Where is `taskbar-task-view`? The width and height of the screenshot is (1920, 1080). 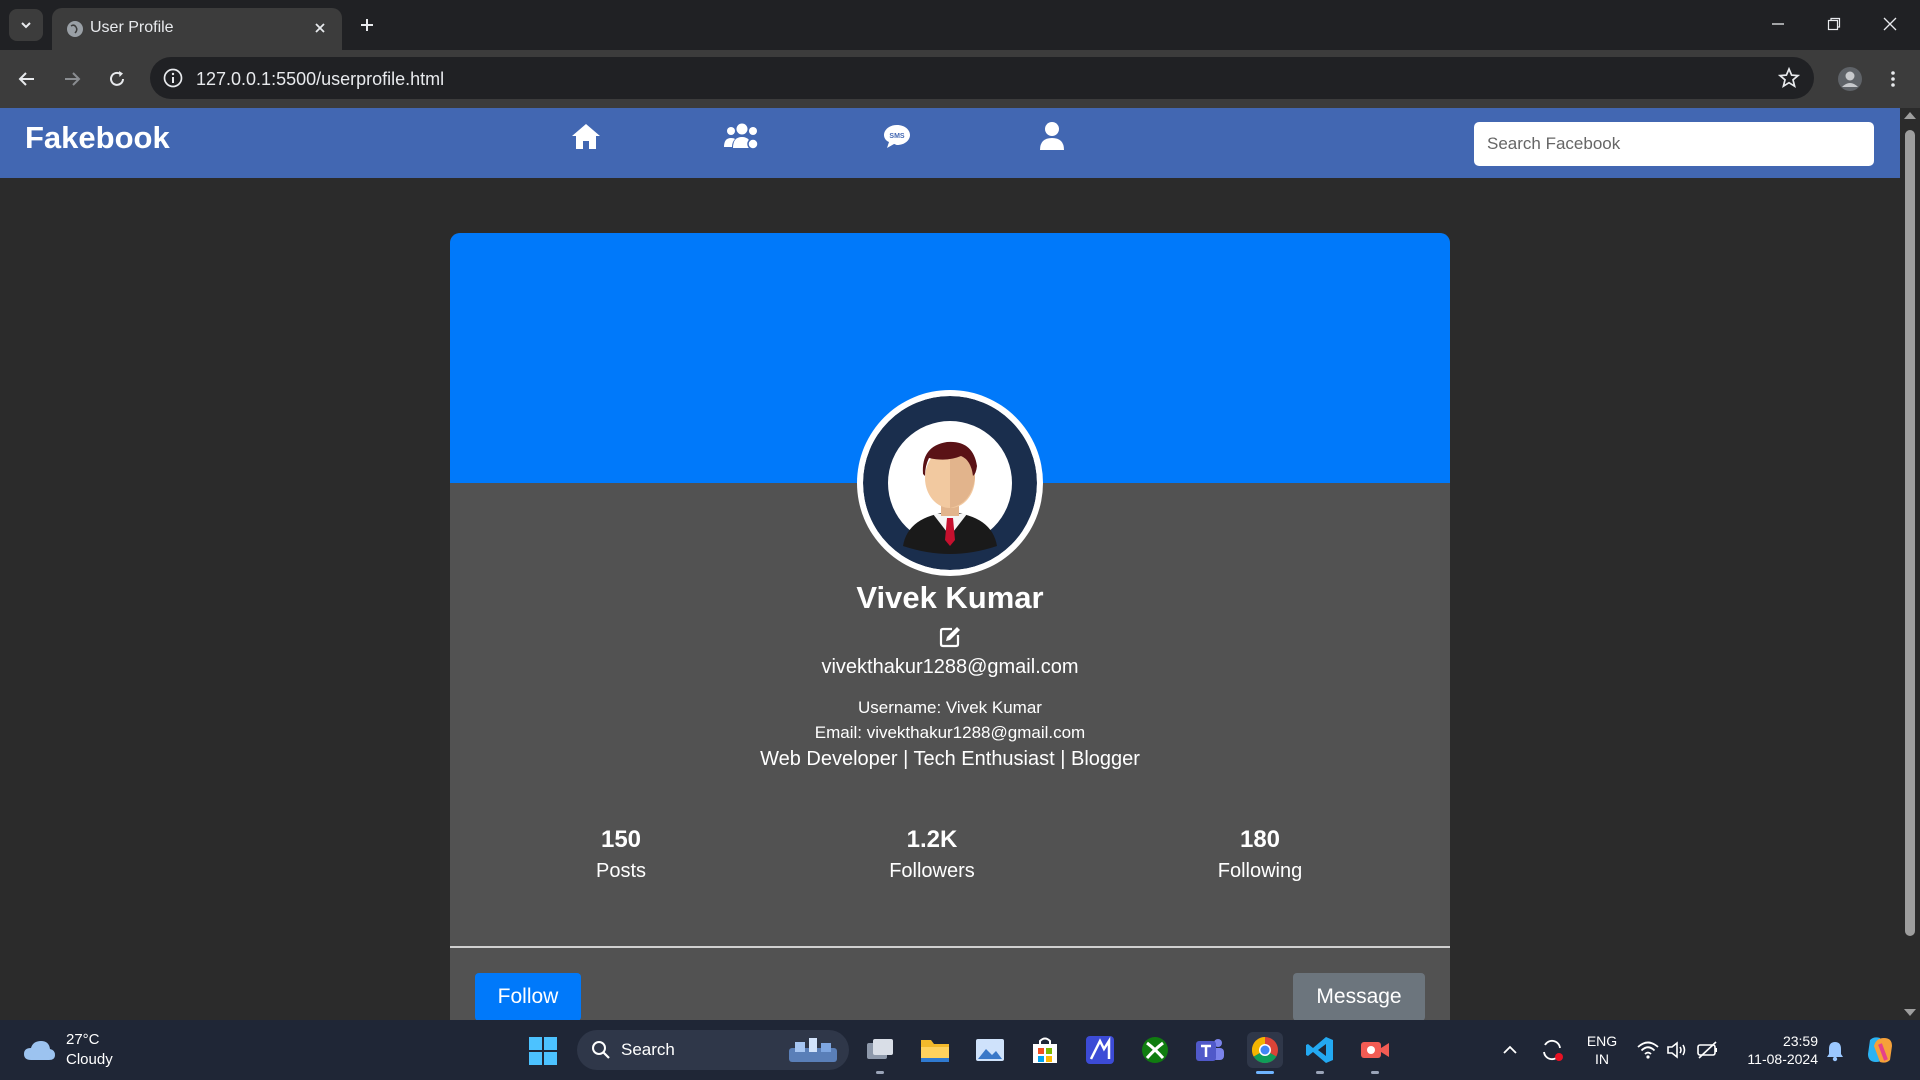 taskbar-task-view is located at coordinates (880, 1053).